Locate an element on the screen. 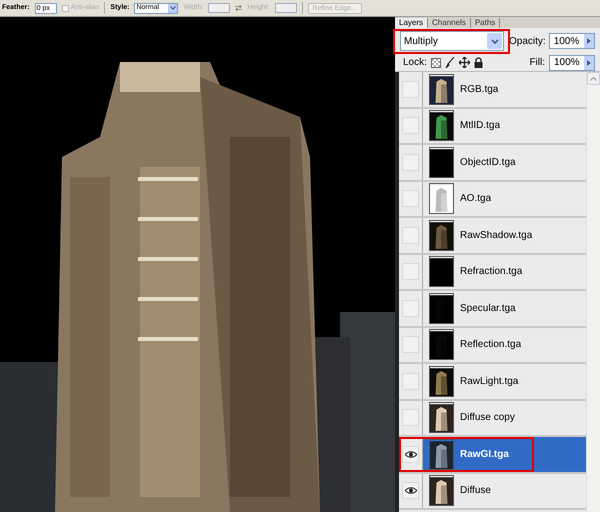 This screenshot has width=600, height=512. panel-tab: Layers is located at coordinates (411, 23).